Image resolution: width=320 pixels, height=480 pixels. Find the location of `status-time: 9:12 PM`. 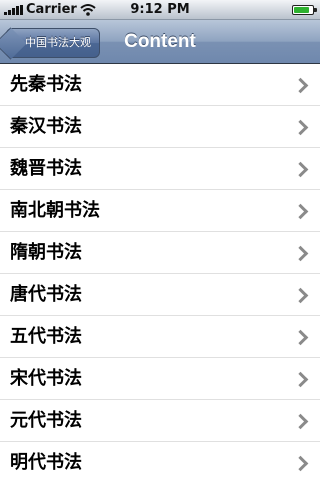

status-time: 9:12 PM is located at coordinates (160, 9).